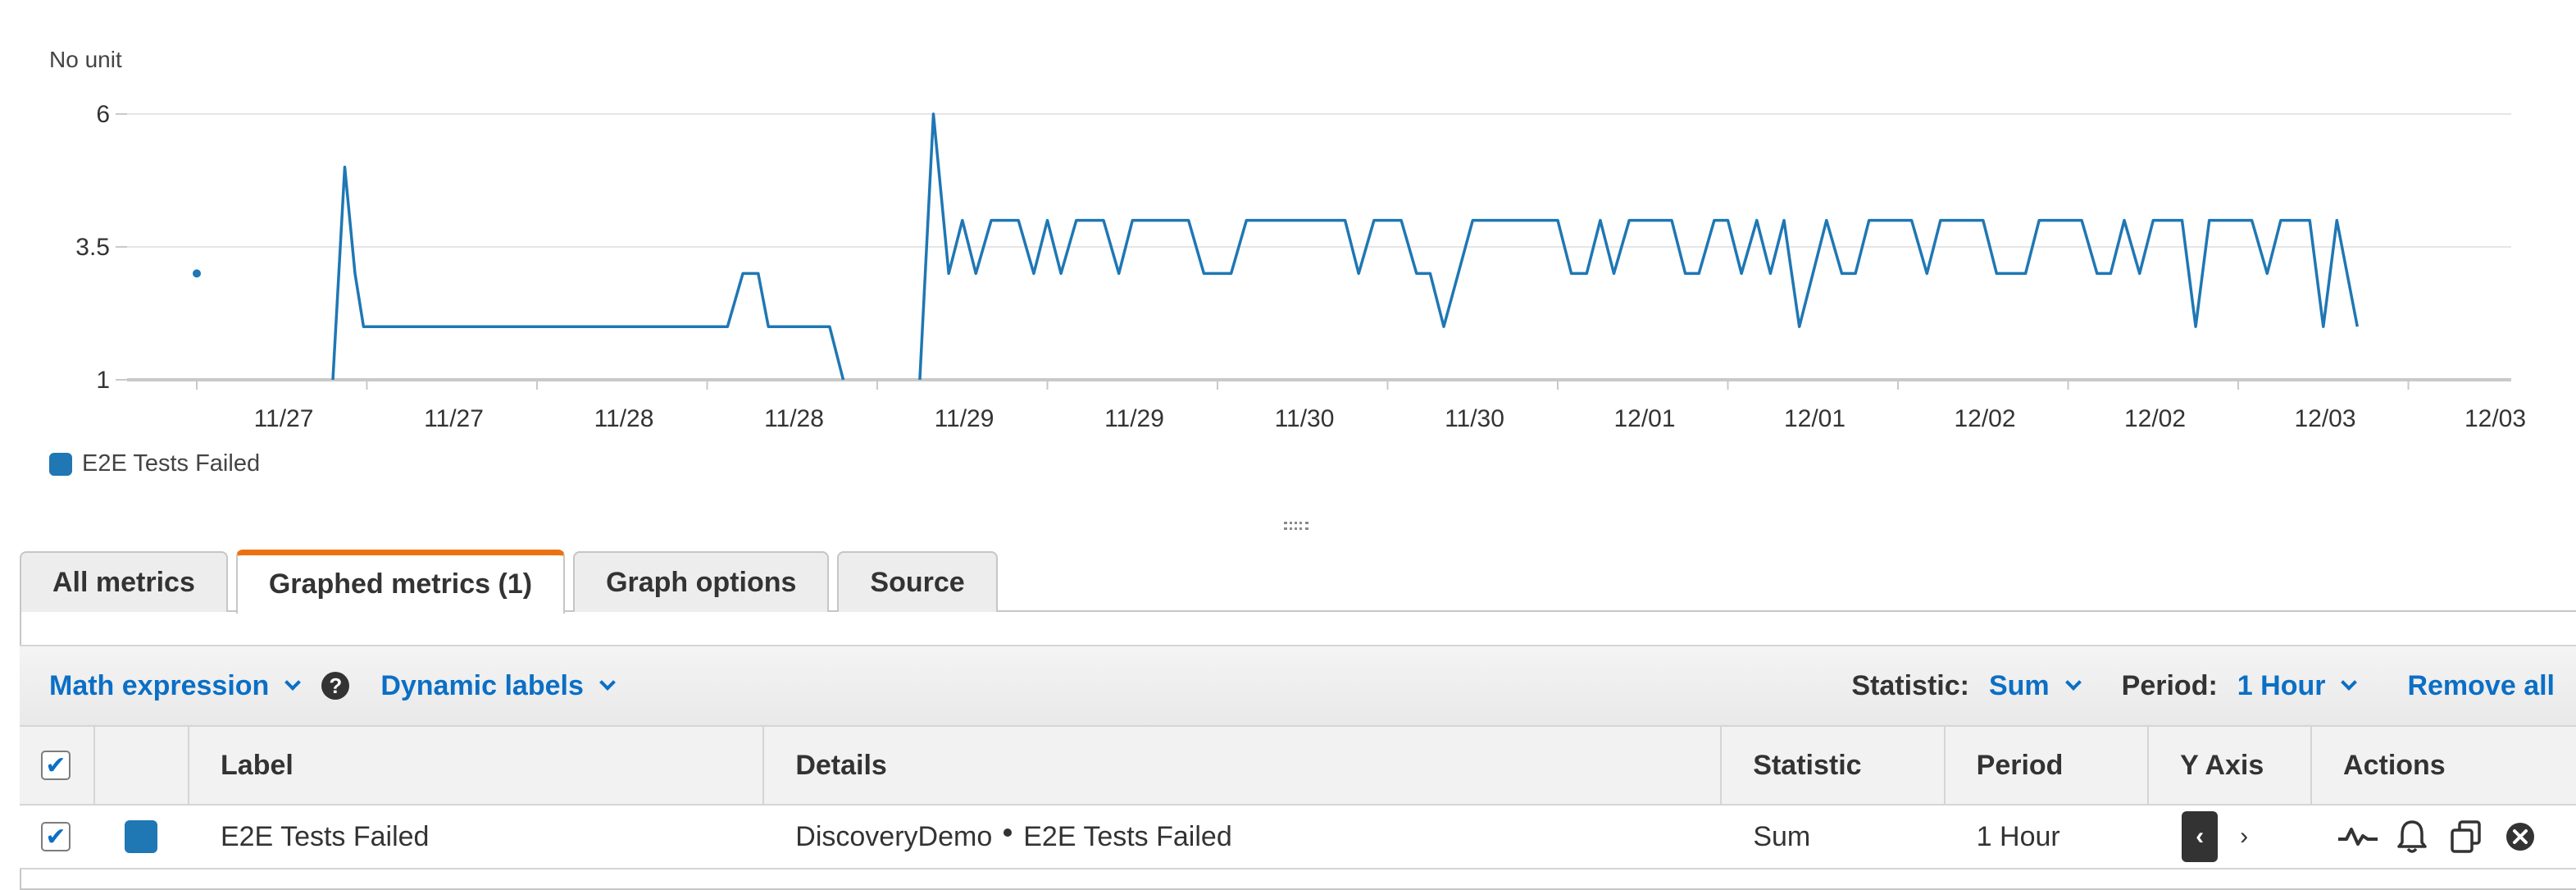 This screenshot has width=2576, height=890. Describe the element at coordinates (701, 581) in the screenshot. I see `tab-graph-options: Graph options` at that location.